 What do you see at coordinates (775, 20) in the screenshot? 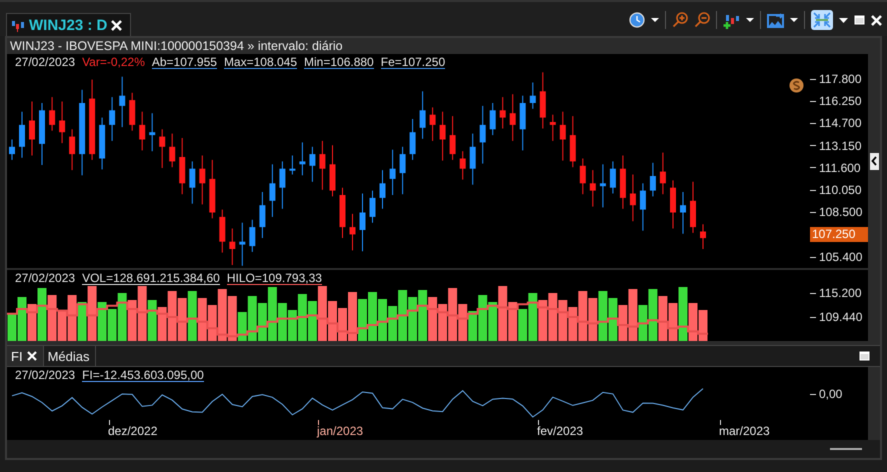
I see `chart-export-icon` at bounding box center [775, 20].